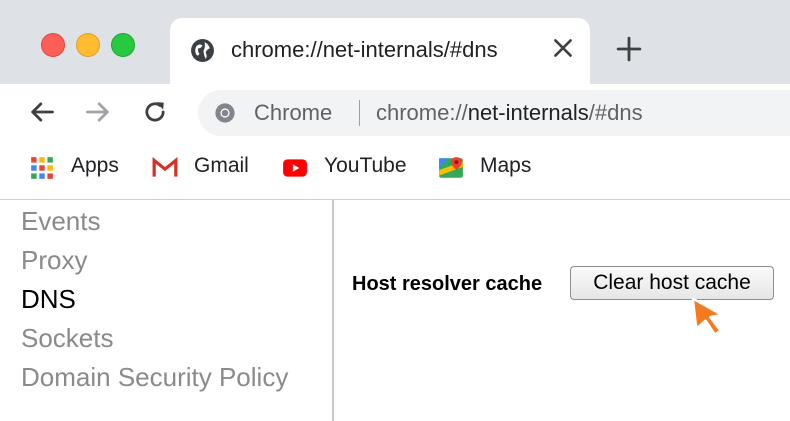 The width and height of the screenshot is (790, 421). Describe the element at coordinates (48, 299) in the screenshot. I see `sidebar-item-dns: DNS` at that location.